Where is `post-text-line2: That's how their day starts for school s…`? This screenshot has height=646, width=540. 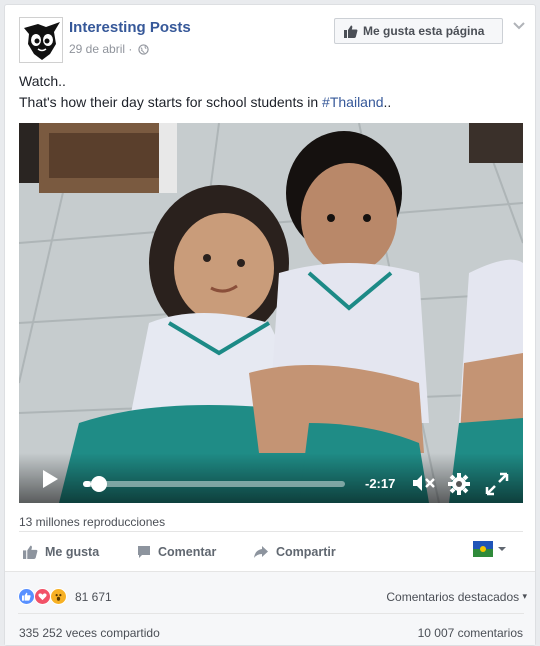 post-text-line2: That's how their day starts for school s… is located at coordinates (205, 102).